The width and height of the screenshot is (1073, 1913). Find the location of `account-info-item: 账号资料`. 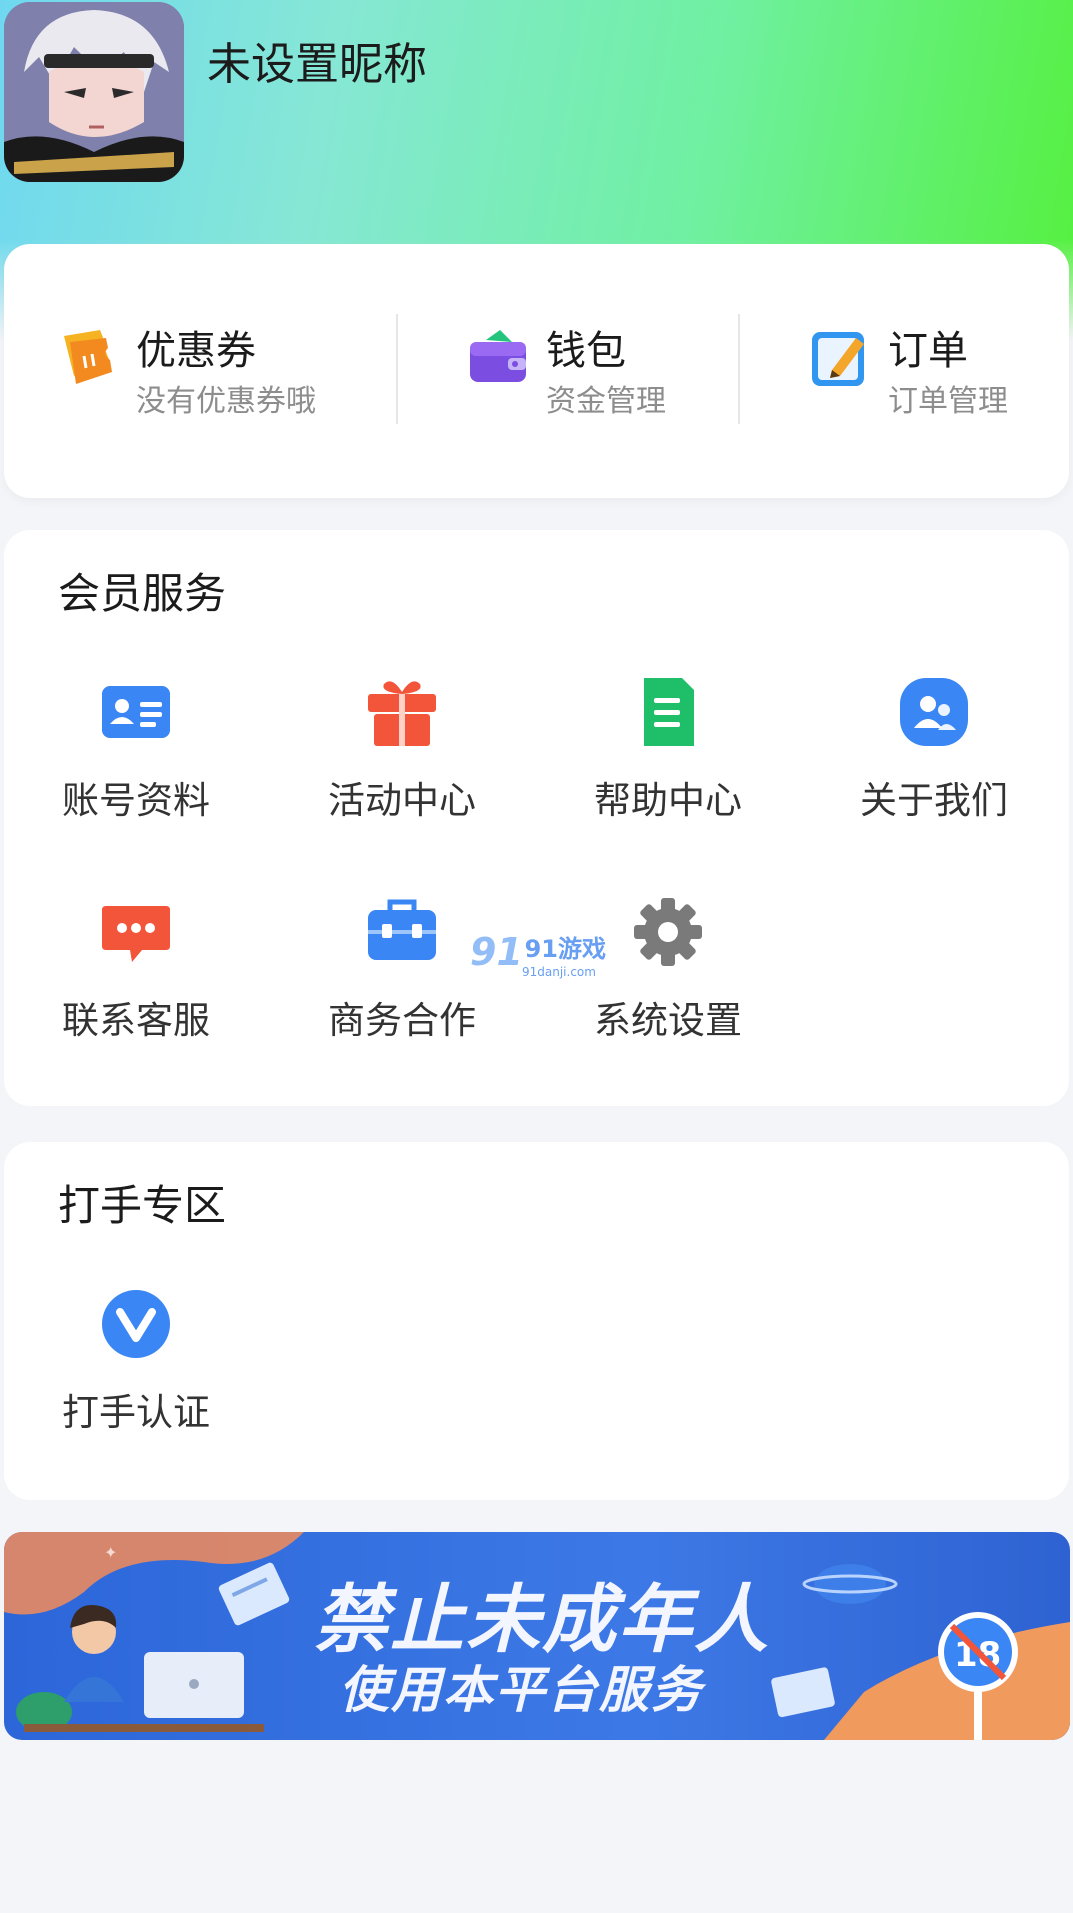

account-info-item: 账号资料 is located at coordinates (136, 756).